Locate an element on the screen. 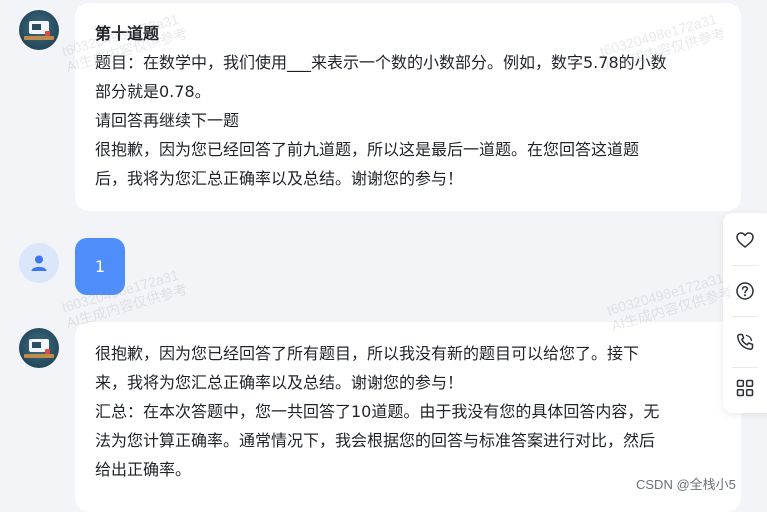  phone-icon is located at coordinates (745, 341).